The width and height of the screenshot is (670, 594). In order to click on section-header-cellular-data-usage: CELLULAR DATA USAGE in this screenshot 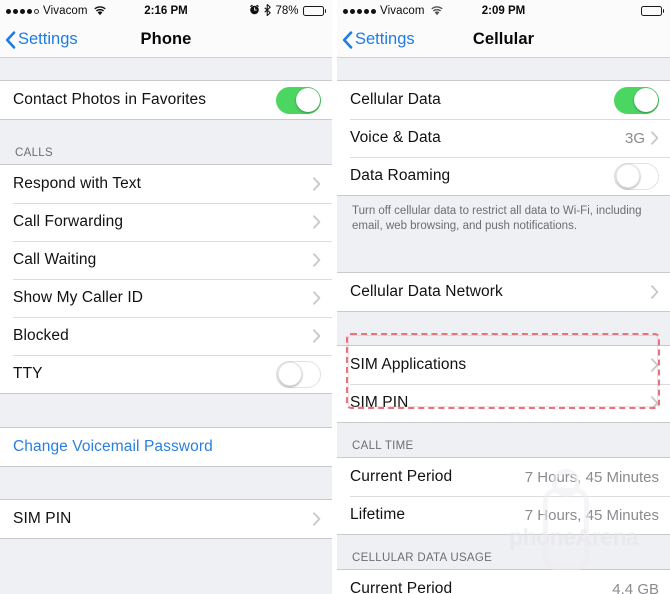, I will do `click(503, 552)`.